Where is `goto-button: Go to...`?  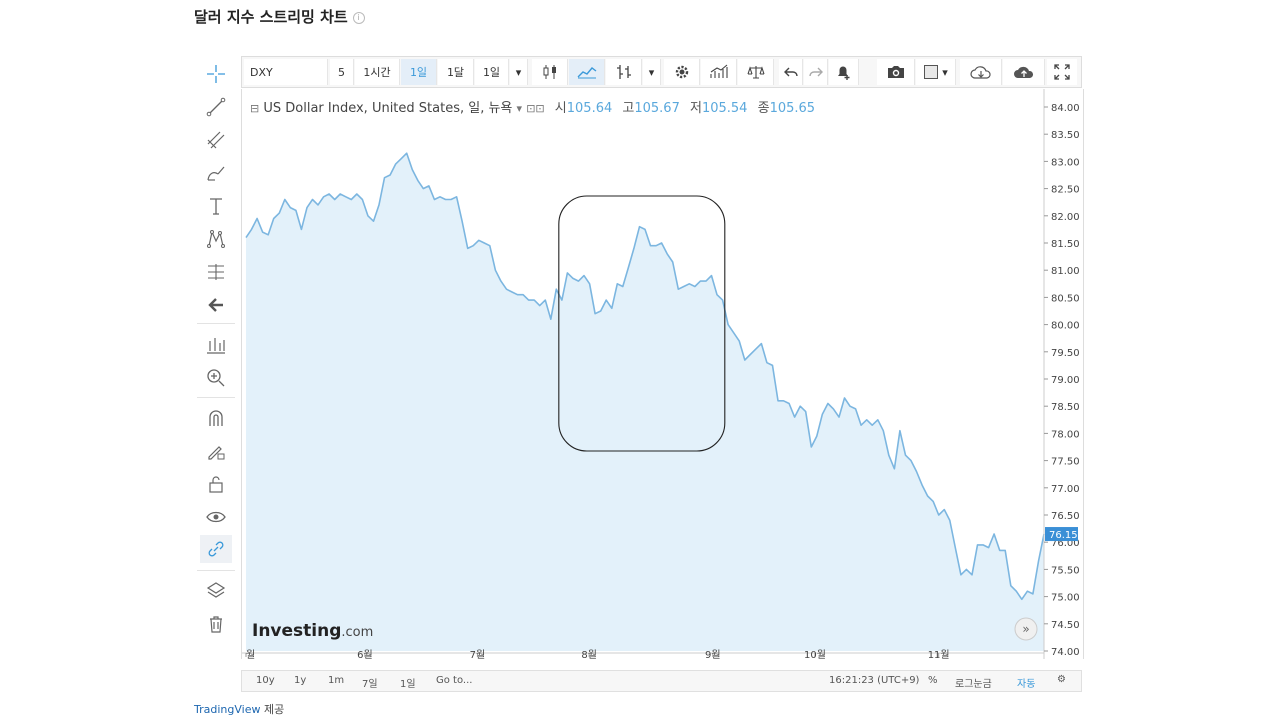
goto-button: Go to... is located at coordinates (454, 680).